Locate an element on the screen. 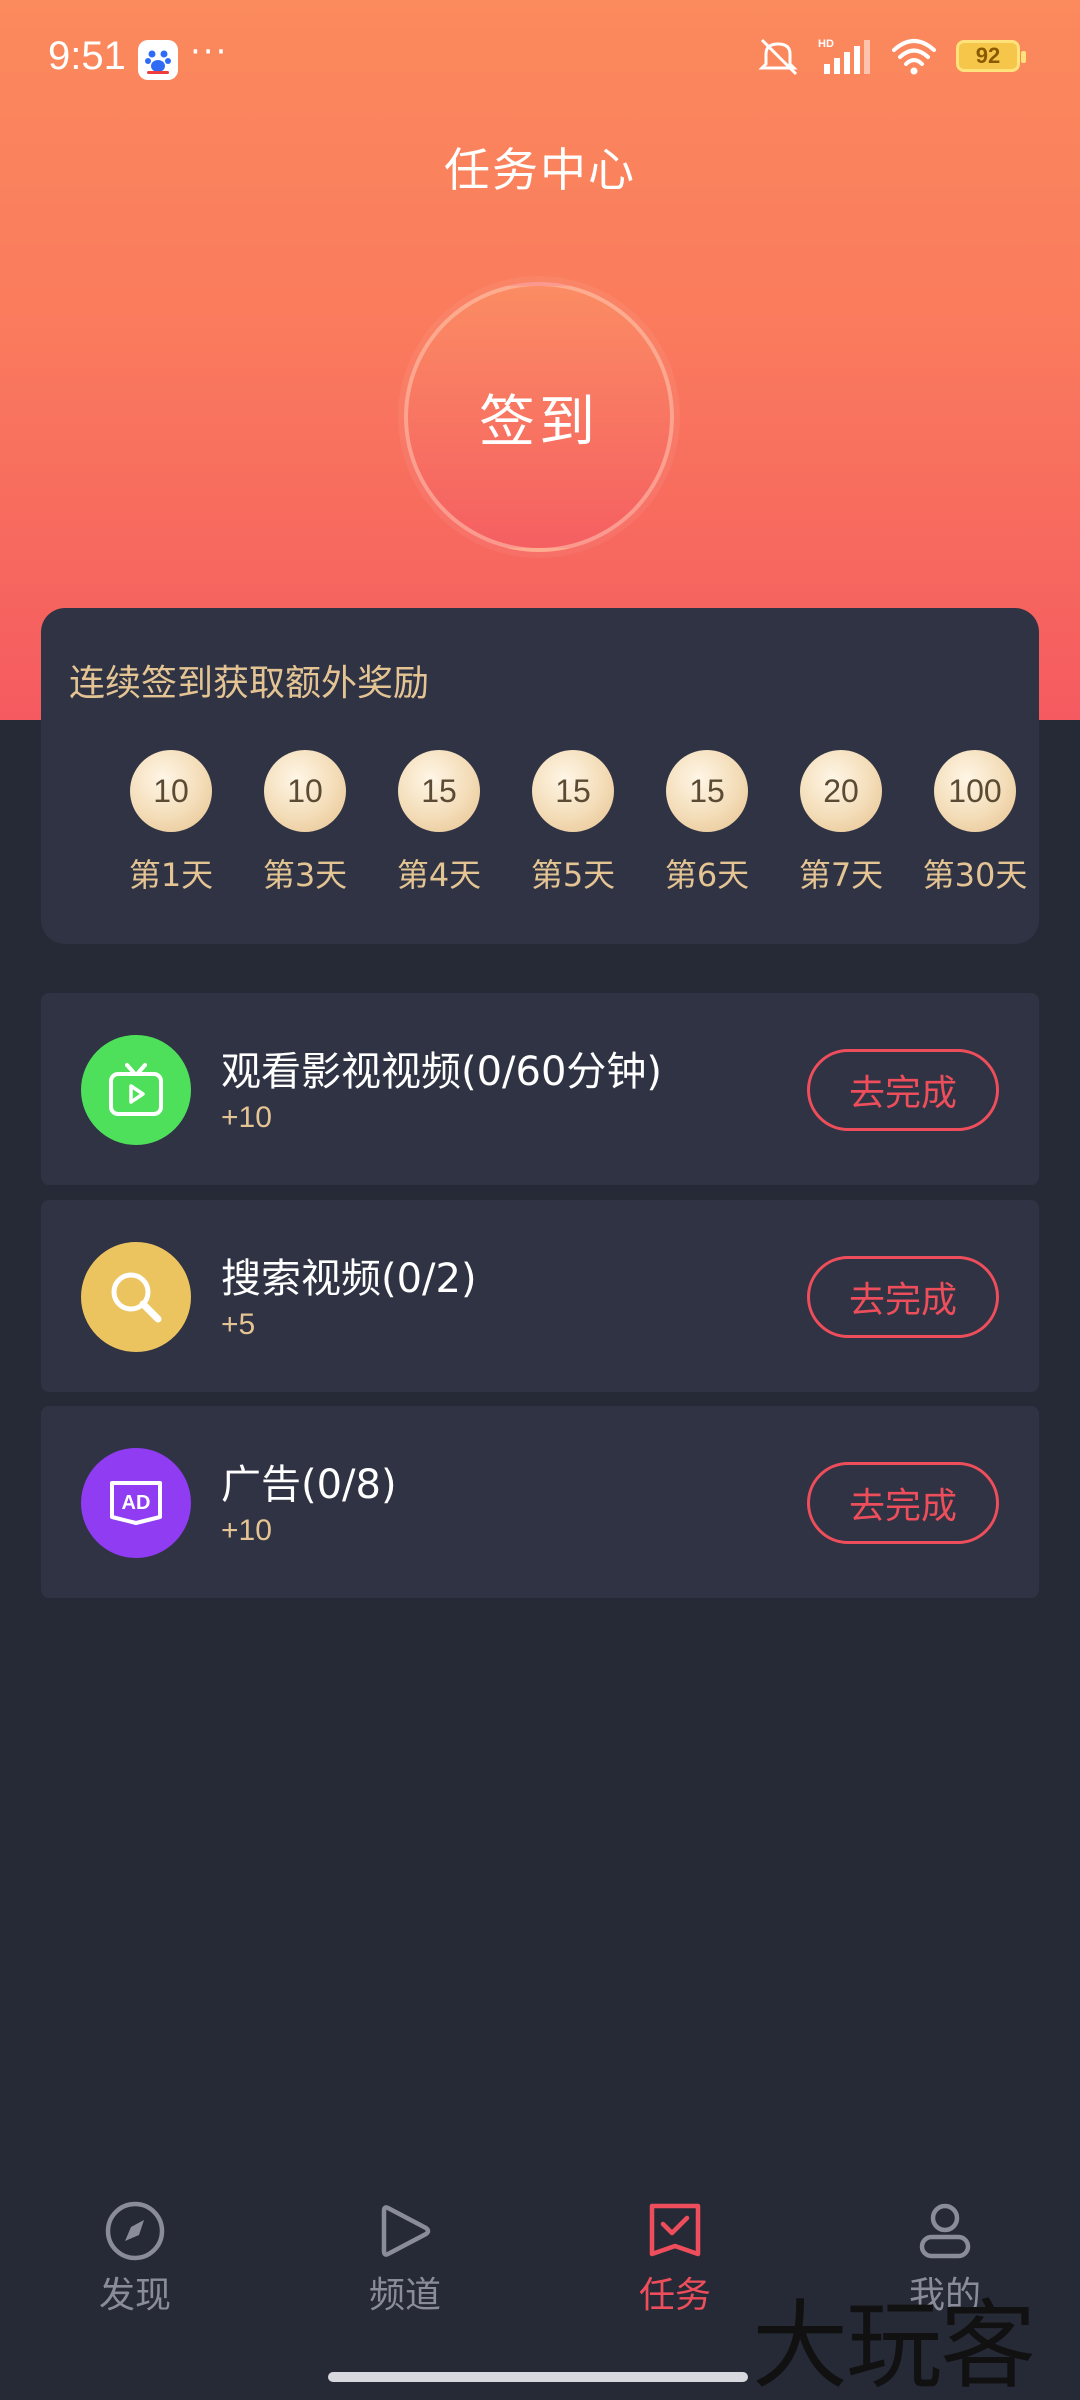  user-icon is located at coordinates (945, 2231).